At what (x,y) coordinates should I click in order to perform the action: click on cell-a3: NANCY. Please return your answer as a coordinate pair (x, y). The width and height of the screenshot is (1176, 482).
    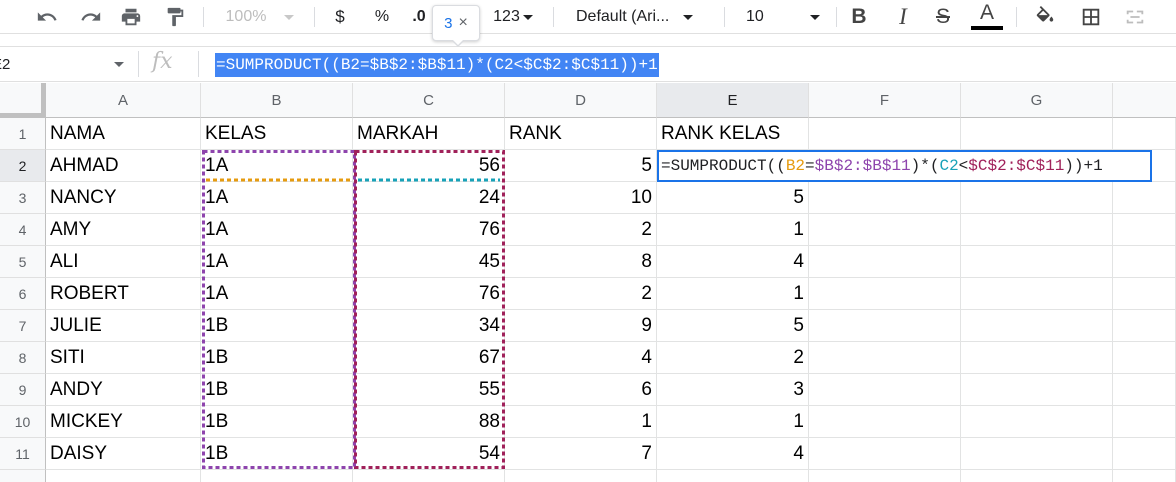
    Looking at the image, I should click on (123, 198).